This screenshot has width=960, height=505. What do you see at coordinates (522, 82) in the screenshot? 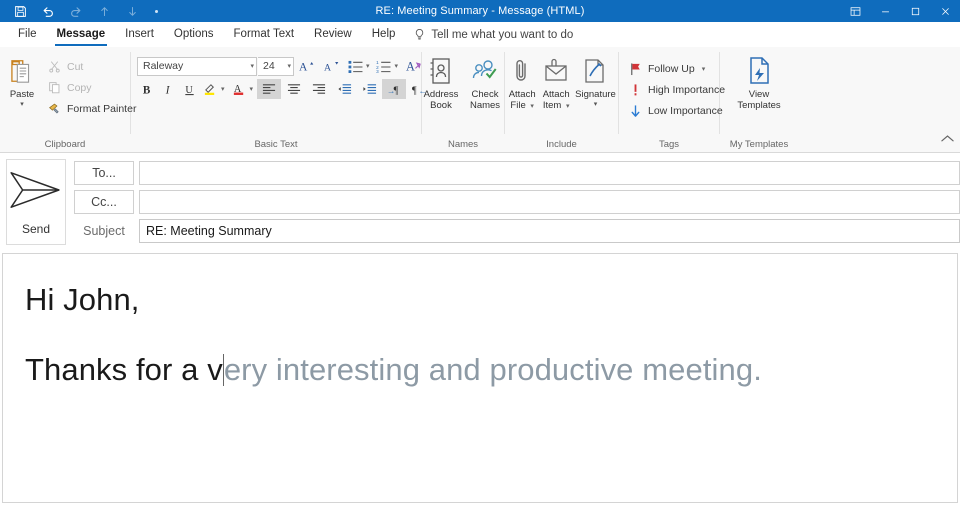
I see `attach-file-button: Attach File ▾` at bounding box center [522, 82].